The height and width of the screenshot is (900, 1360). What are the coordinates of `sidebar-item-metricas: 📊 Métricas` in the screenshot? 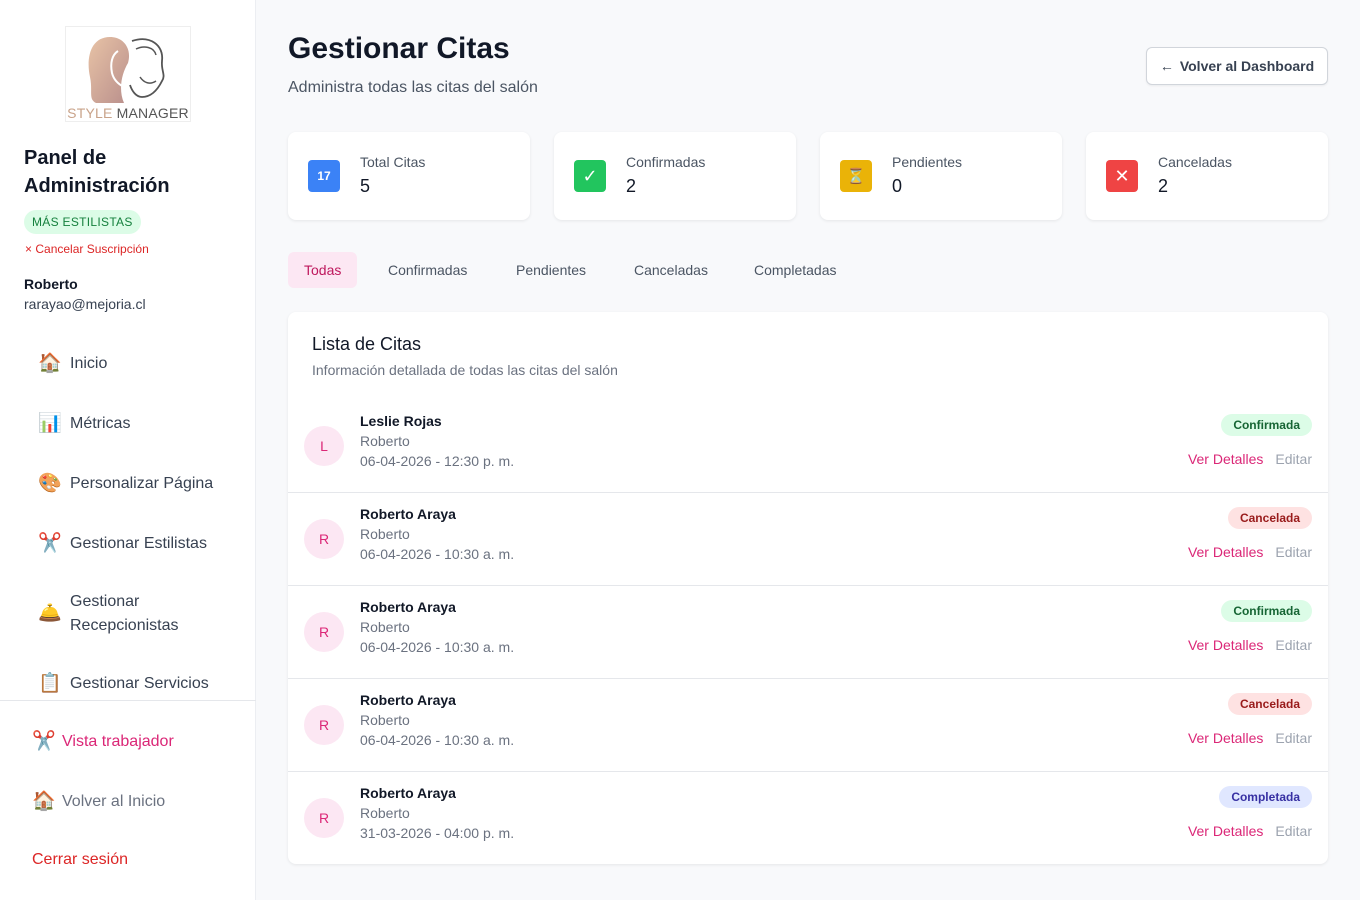 It's located at (138, 424).